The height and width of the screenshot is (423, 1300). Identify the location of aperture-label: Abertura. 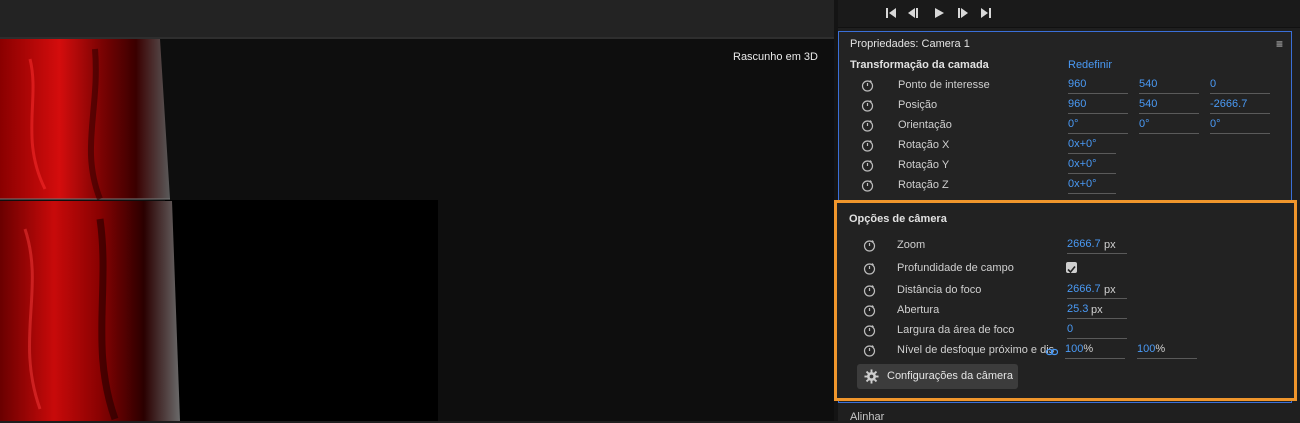
(918, 310).